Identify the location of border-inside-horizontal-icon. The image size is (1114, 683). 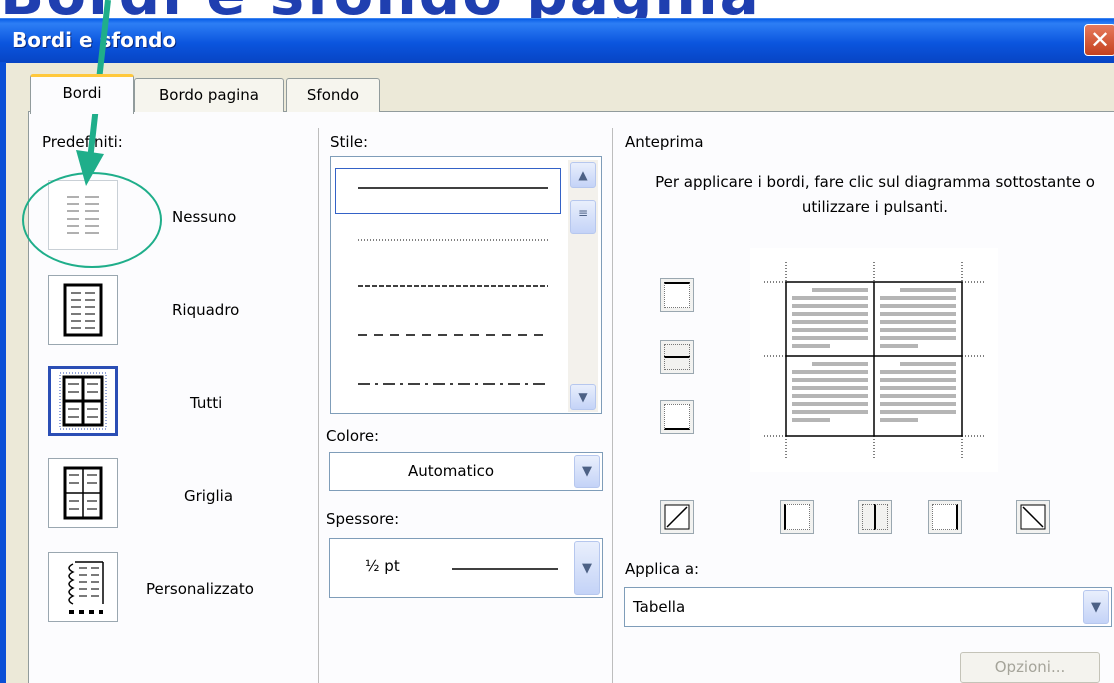
(677, 357).